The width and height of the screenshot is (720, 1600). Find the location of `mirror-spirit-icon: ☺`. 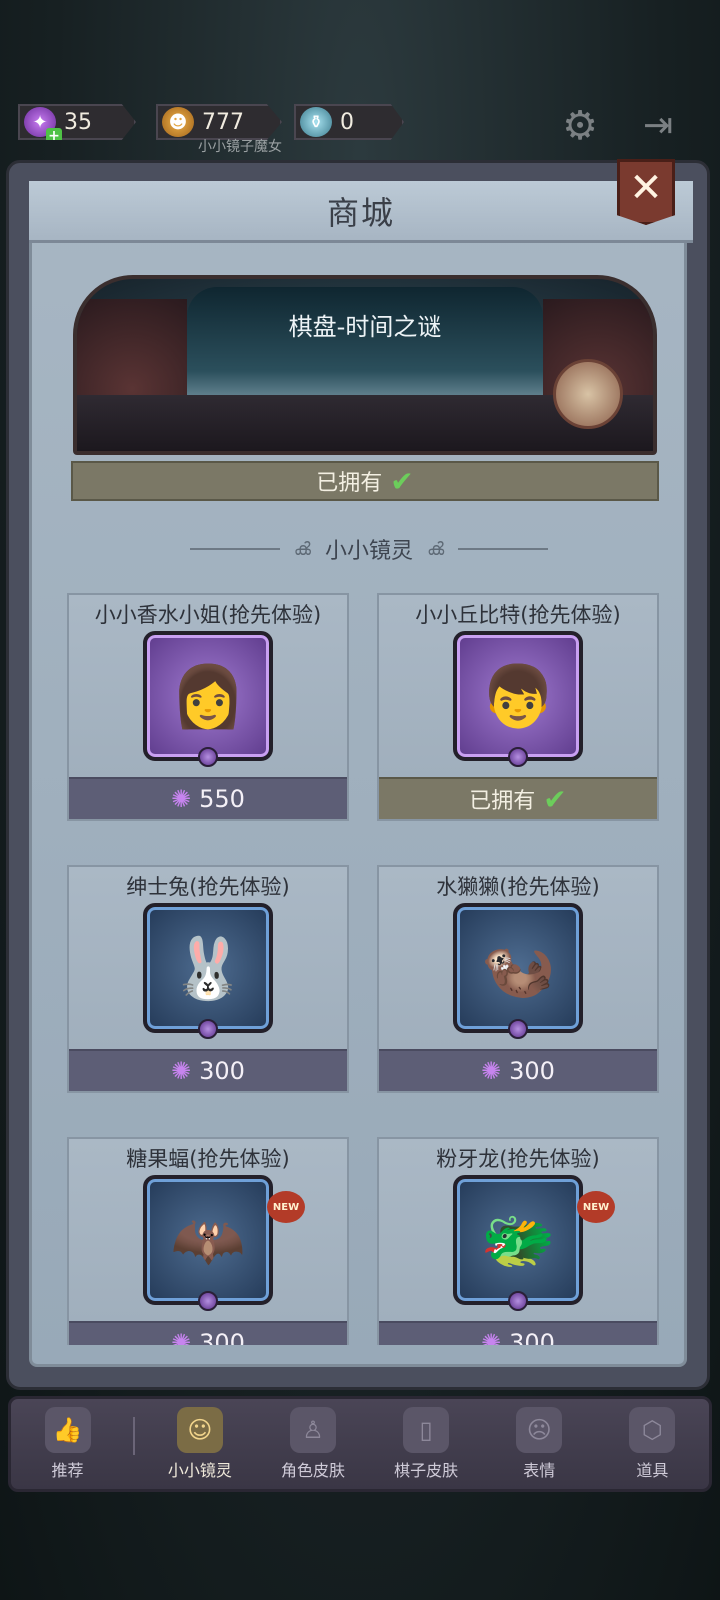

mirror-spirit-icon: ☺ is located at coordinates (199, 1430).